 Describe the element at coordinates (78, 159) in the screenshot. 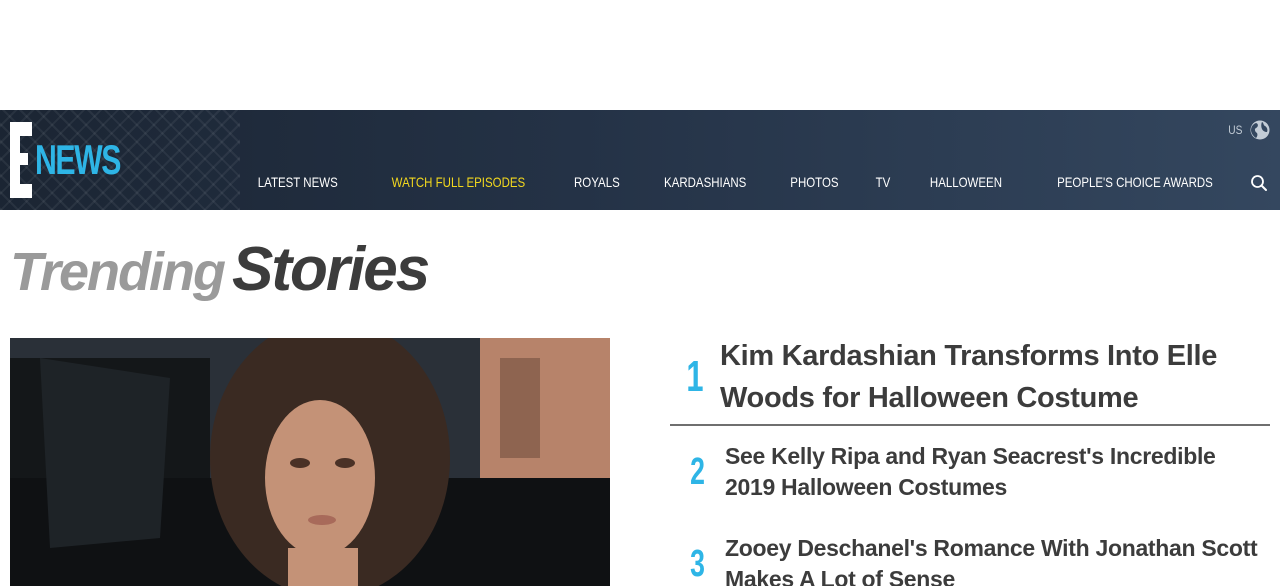

I see `logo-news-word: NEWS` at that location.